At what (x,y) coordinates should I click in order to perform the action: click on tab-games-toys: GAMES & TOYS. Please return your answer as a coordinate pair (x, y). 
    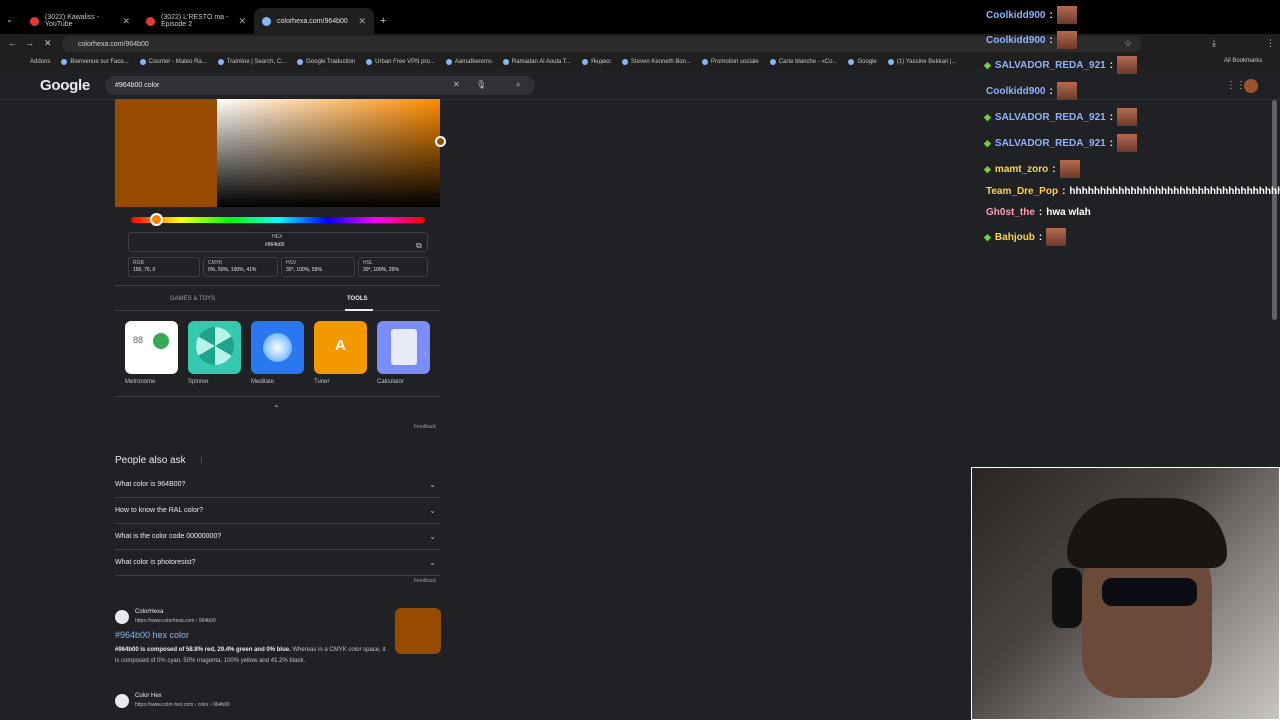
    Looking at the image, I should click on (192, 299).